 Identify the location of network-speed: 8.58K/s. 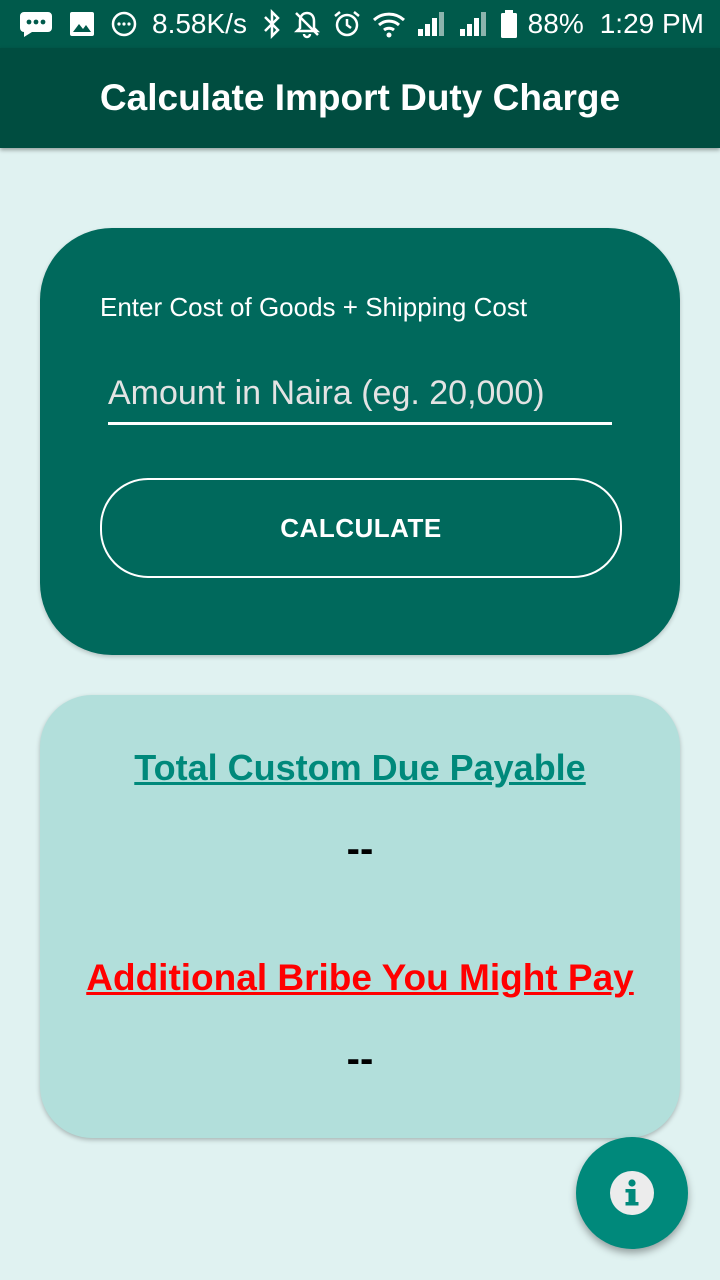
(199, 23).